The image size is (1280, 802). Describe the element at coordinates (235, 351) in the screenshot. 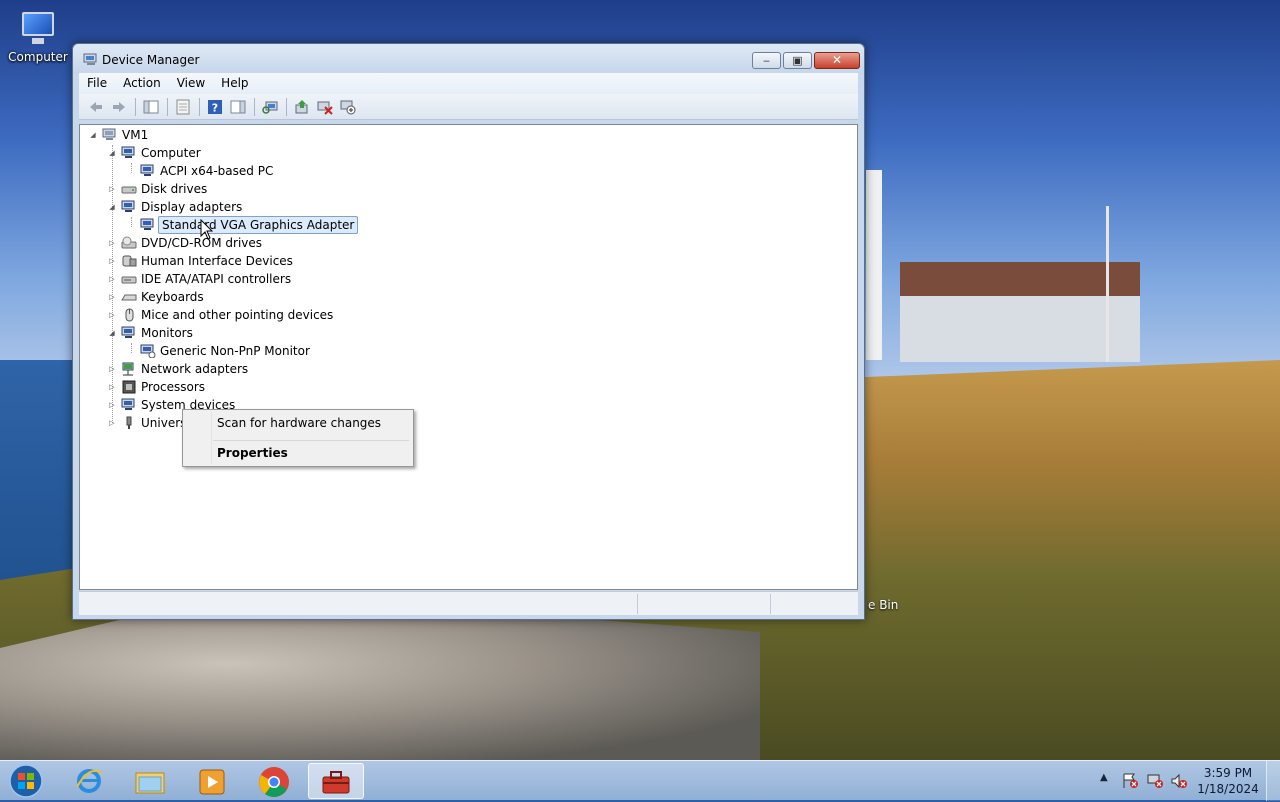

I see `tree-label: Generic Non-PnP Monitor` at that location.